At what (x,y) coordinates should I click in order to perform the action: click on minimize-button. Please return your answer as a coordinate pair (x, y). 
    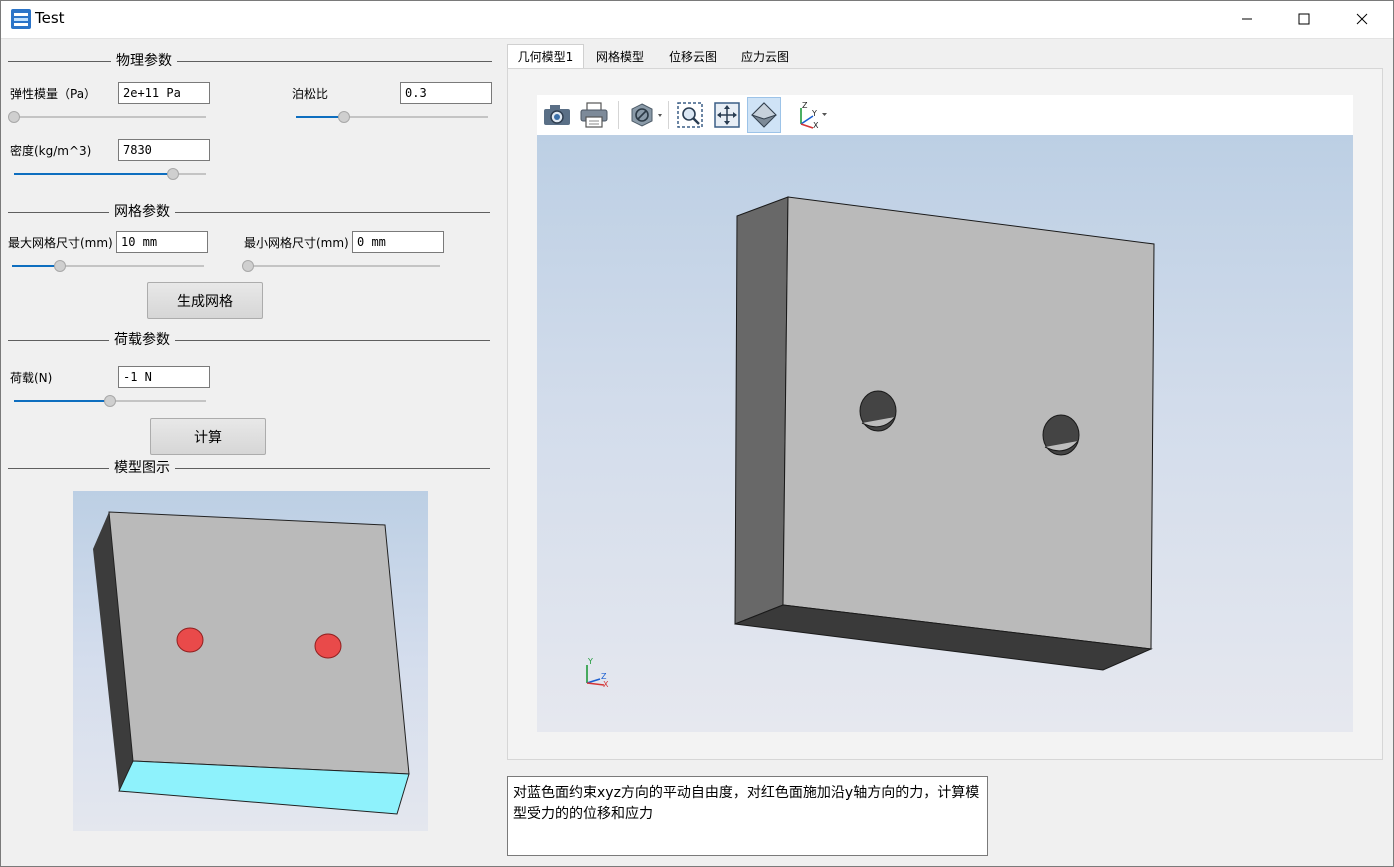
    Looking at the image, I should click on (1247, 19).